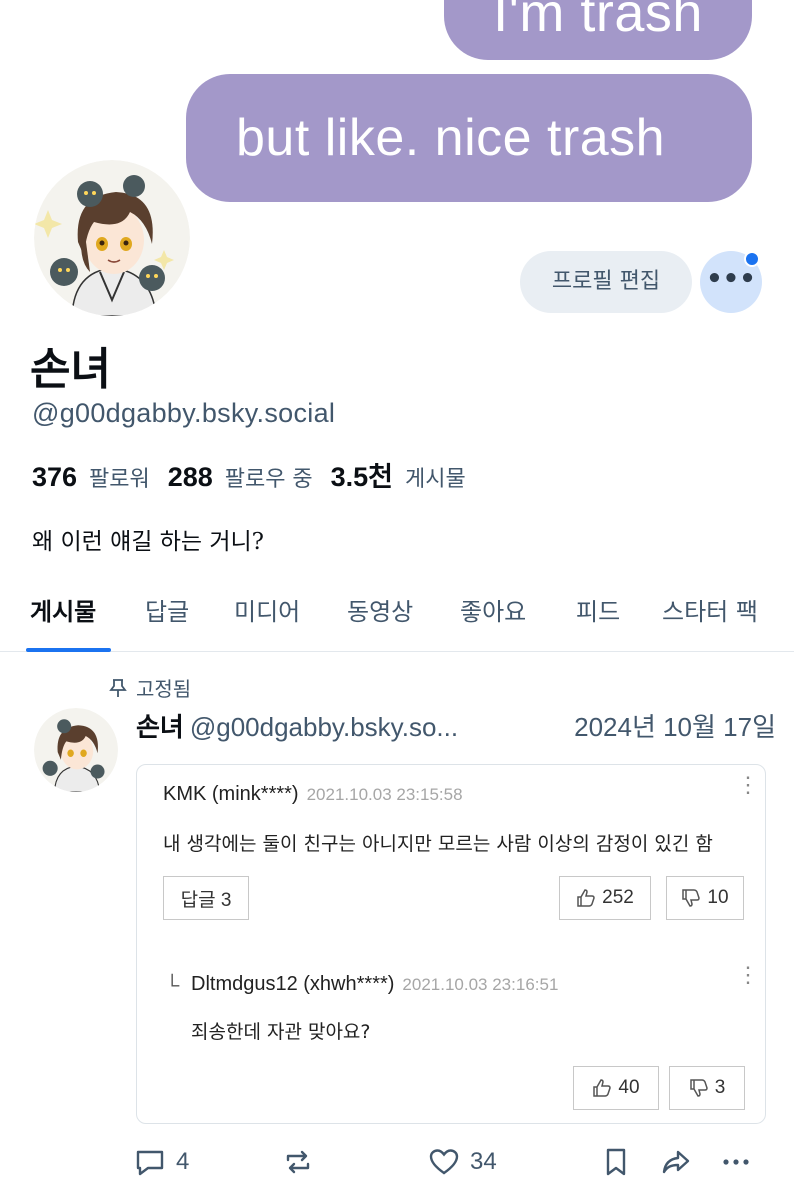  Describe the element at coordinates (705, 898) in the screenshot. I see `comment-dislike-box: 10` at that location.